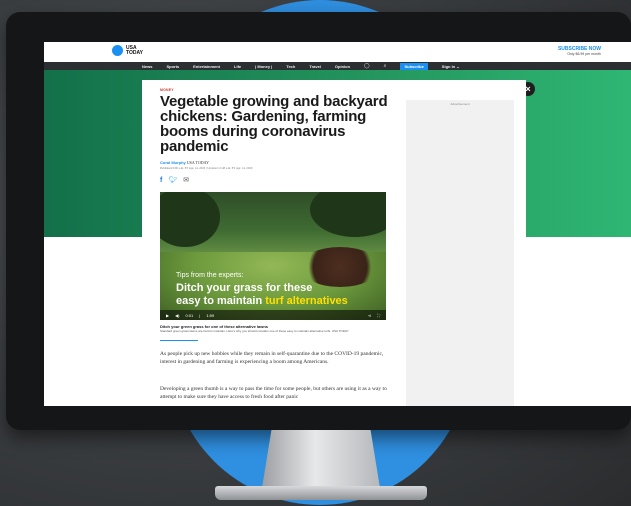  I want to click on weather-icon: ◯, so click(367, 66).